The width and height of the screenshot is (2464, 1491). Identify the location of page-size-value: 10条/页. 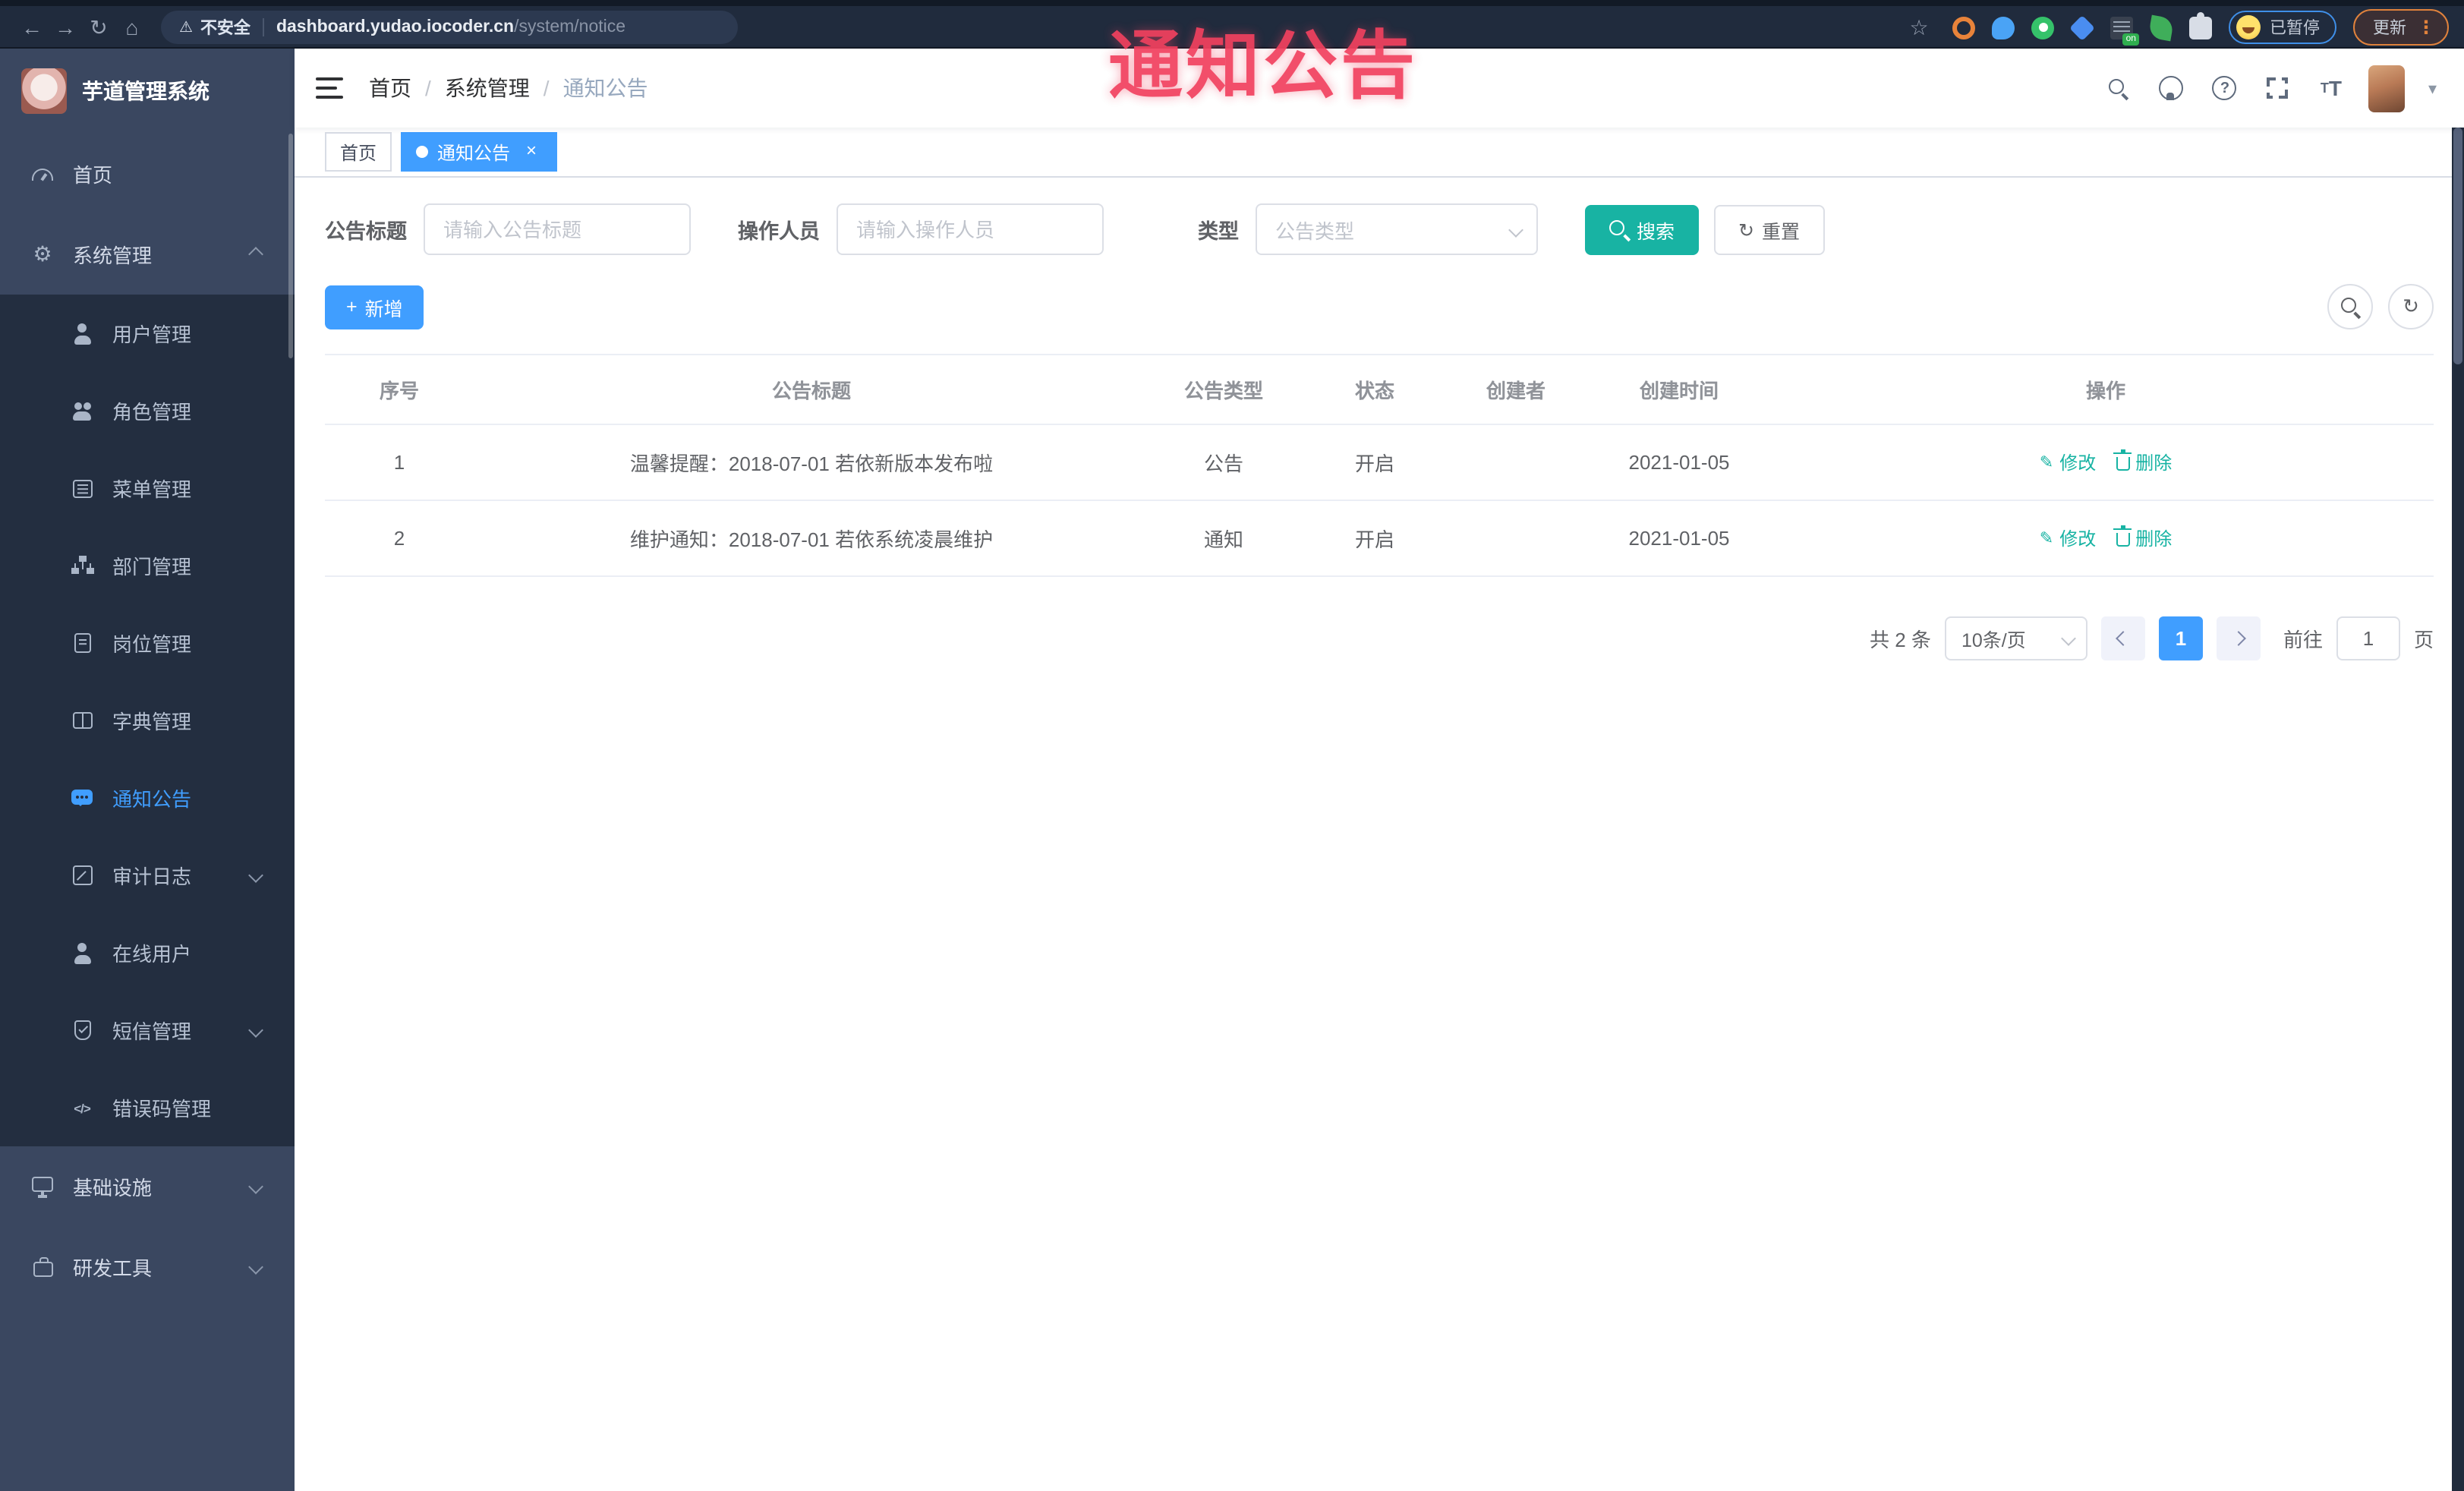
(1993, 640).